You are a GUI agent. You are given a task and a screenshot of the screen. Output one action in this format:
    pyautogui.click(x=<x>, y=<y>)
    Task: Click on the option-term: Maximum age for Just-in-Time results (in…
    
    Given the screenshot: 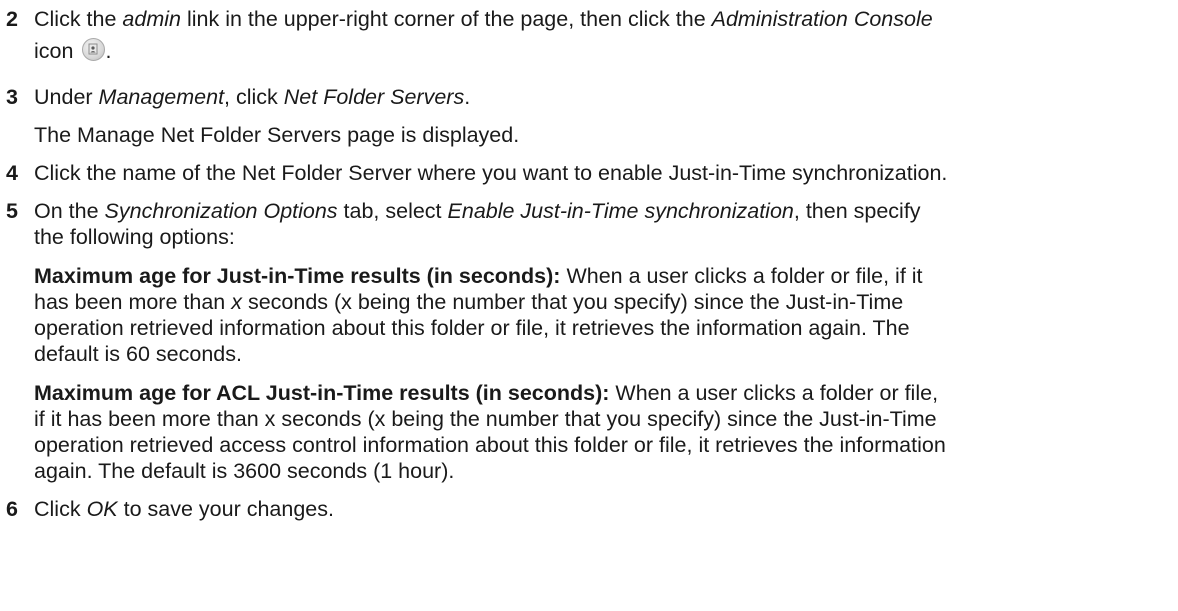 What is the action you would take?
    pyautogui.click(x=297, y=276)
    